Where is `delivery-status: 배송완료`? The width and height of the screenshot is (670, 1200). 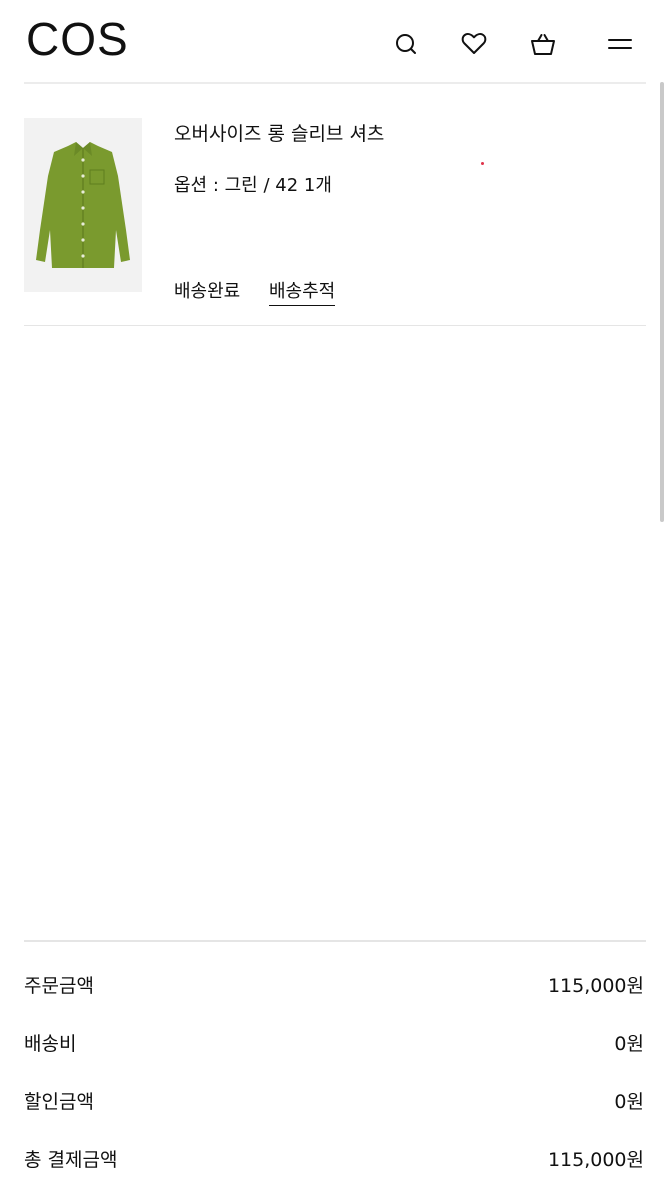 delivery-status: 배송완료 is located at coordinates (207, 291).